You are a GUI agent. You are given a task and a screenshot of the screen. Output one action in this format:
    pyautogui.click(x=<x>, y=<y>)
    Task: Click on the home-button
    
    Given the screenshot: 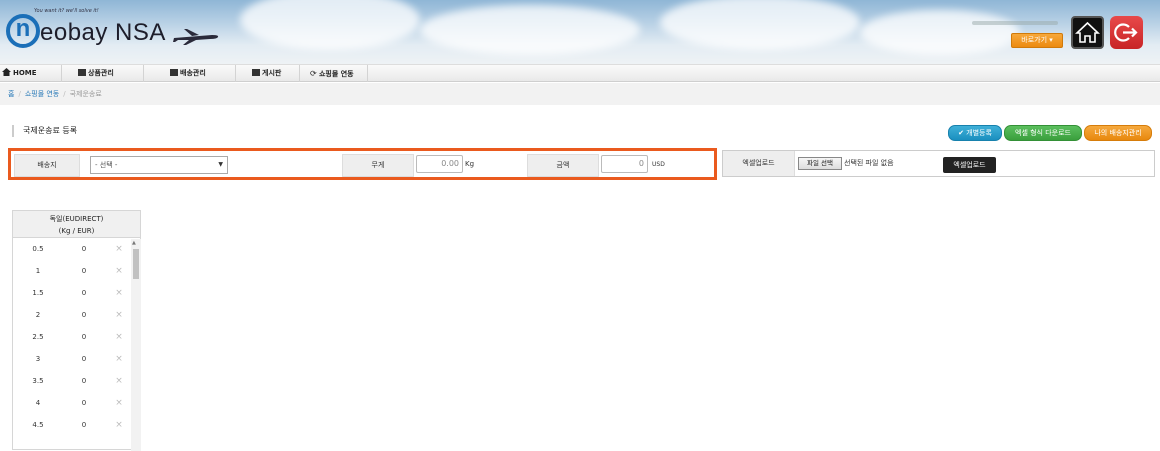 What is the action you would take?
    pyautogui.click(x=1087, y=32)
    